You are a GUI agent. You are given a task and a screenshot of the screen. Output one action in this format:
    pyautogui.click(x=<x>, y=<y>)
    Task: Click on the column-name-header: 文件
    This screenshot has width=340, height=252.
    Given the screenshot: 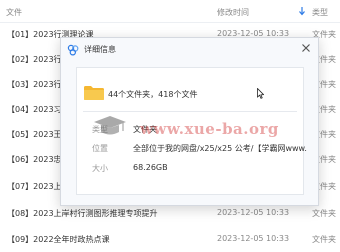 What is the action you would take?
    pyautogui.click(x=14, y=12)
    